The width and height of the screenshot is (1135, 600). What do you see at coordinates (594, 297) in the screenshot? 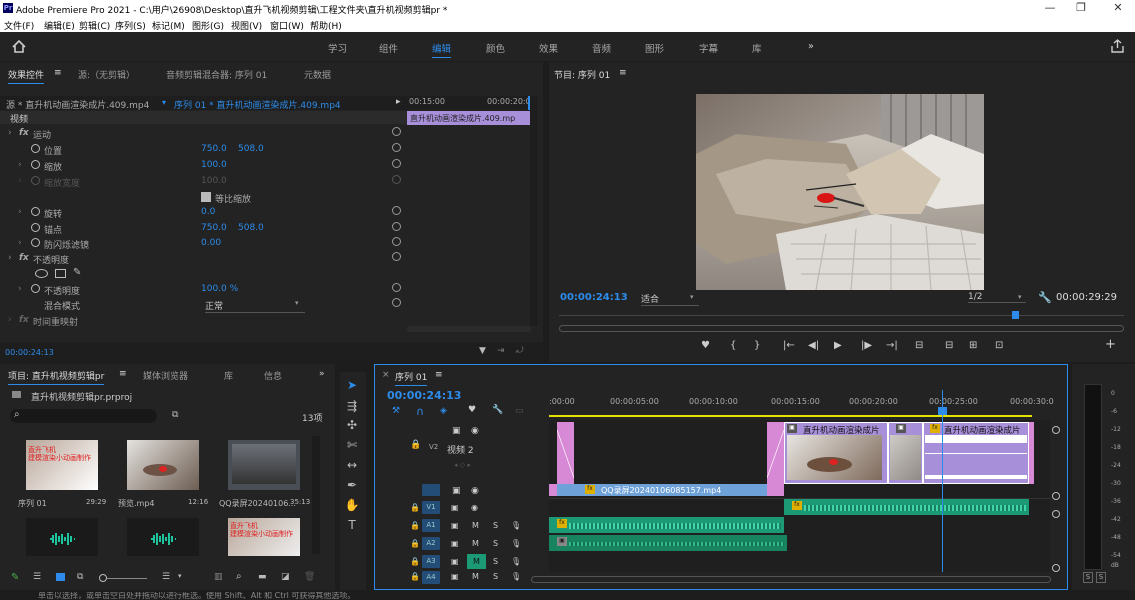
I see `program-timecode: 00:00:24:13` at bounding box center [594, 297].